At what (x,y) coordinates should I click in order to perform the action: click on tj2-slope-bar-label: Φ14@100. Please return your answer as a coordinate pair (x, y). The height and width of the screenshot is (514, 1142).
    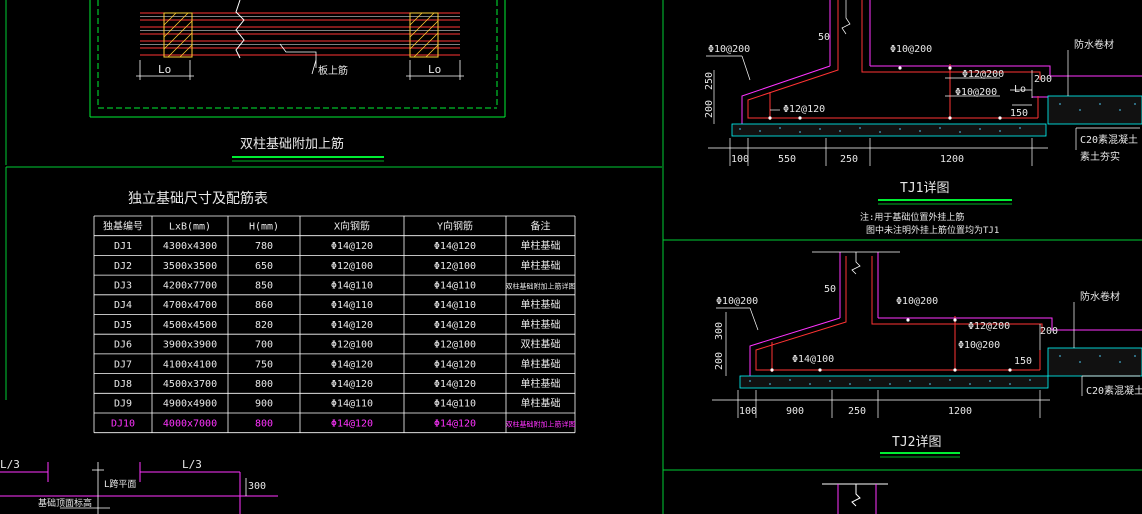
    Looking at the image, I should click on (813, 359).